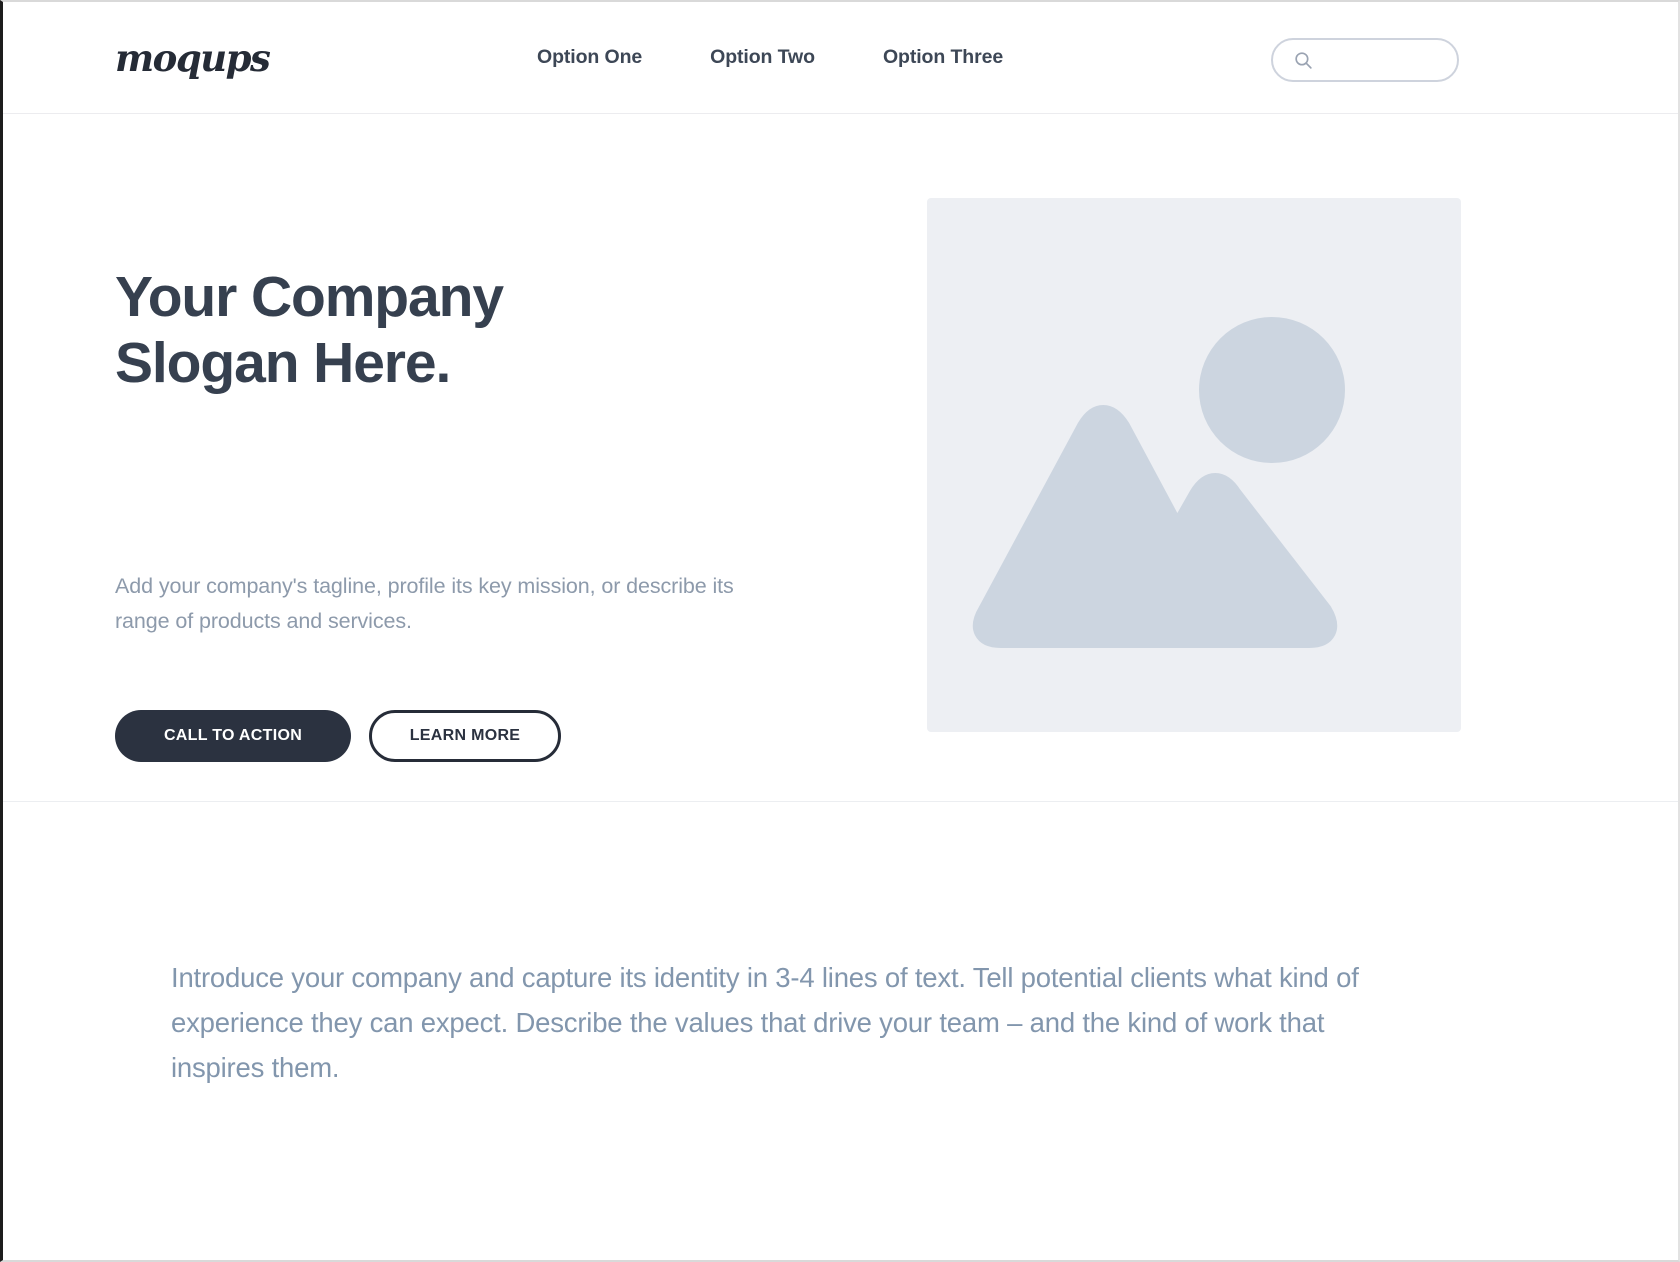 The width and height of the screenshot is (1680, 1262). I want to click on search-icon, so click(1303, 60).